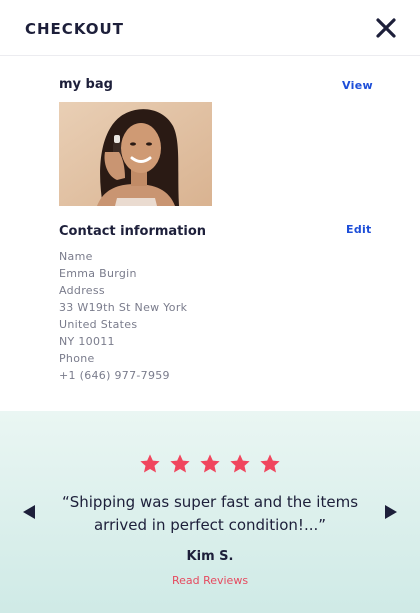 Image resolution: width=420 pixels, height=613 pixels. I want to click on address-street: 33 W19th St New York, so click(123, 307).